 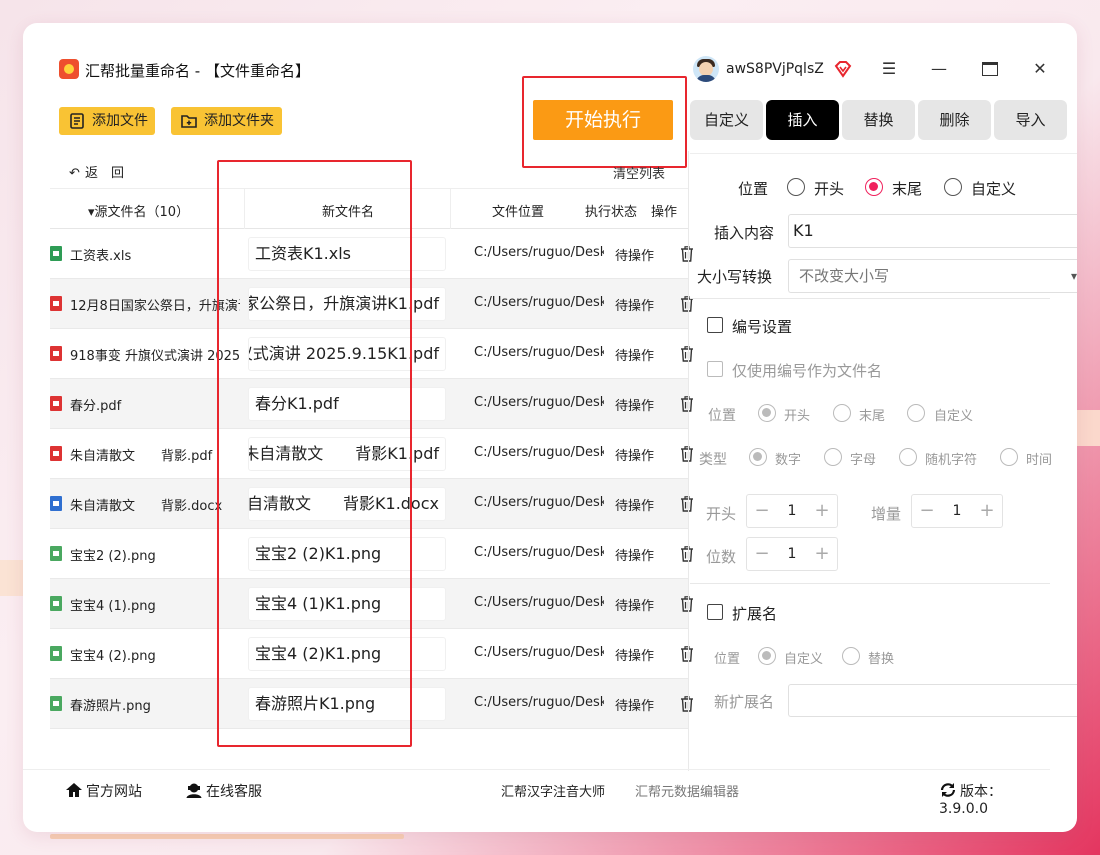 What do you see at coordinates (874, 187) in the screenshot?
I see `insert-position-end-radio` at bounding box center [874, 187].